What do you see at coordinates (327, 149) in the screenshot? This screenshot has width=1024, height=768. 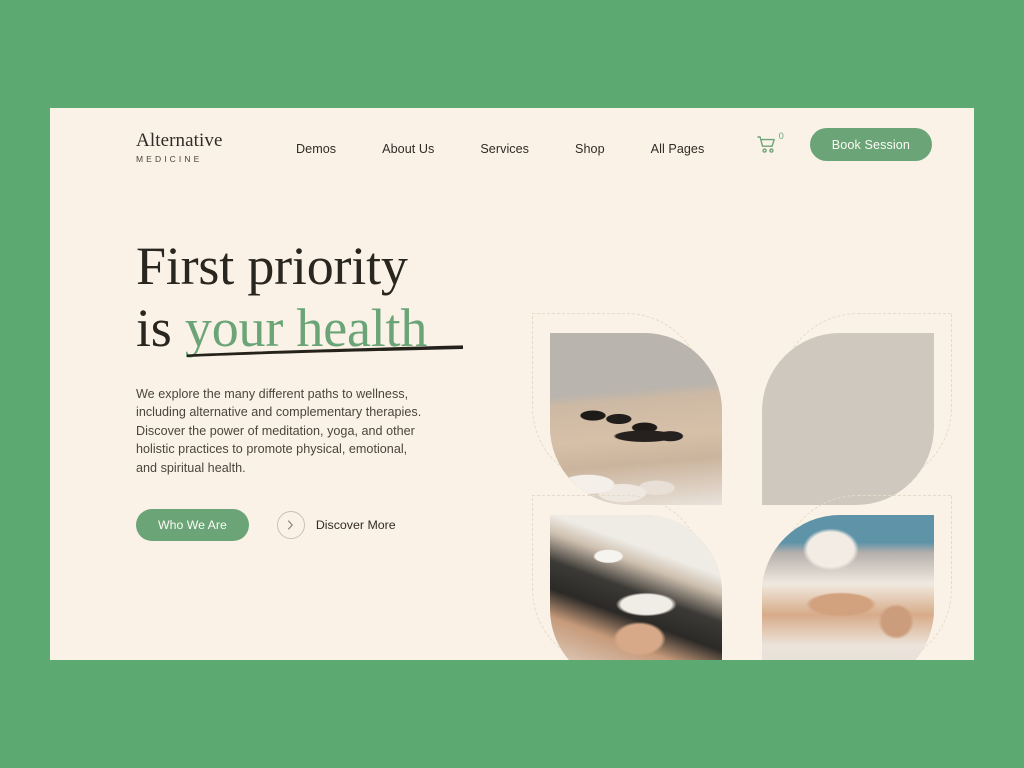 I see `nav-item-demos: Demos` at bounding box center [327, 149].